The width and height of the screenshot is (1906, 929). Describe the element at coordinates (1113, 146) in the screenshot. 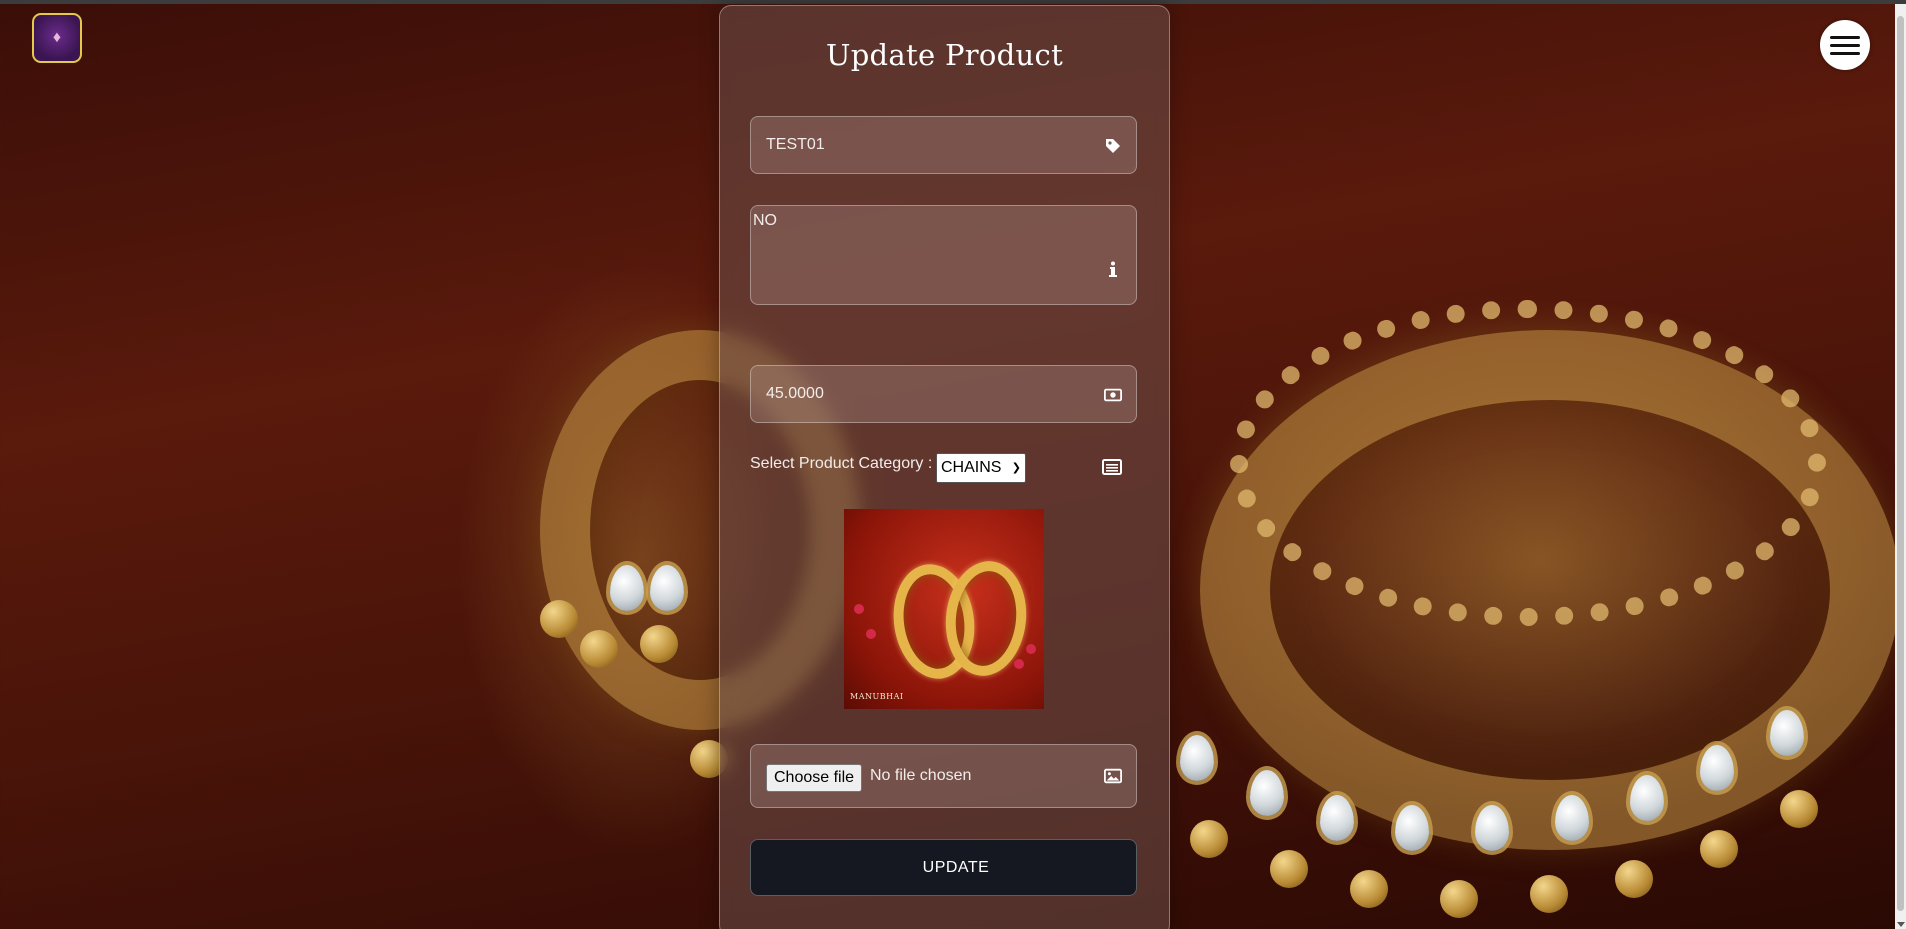

I see `tag-icon` at that location.